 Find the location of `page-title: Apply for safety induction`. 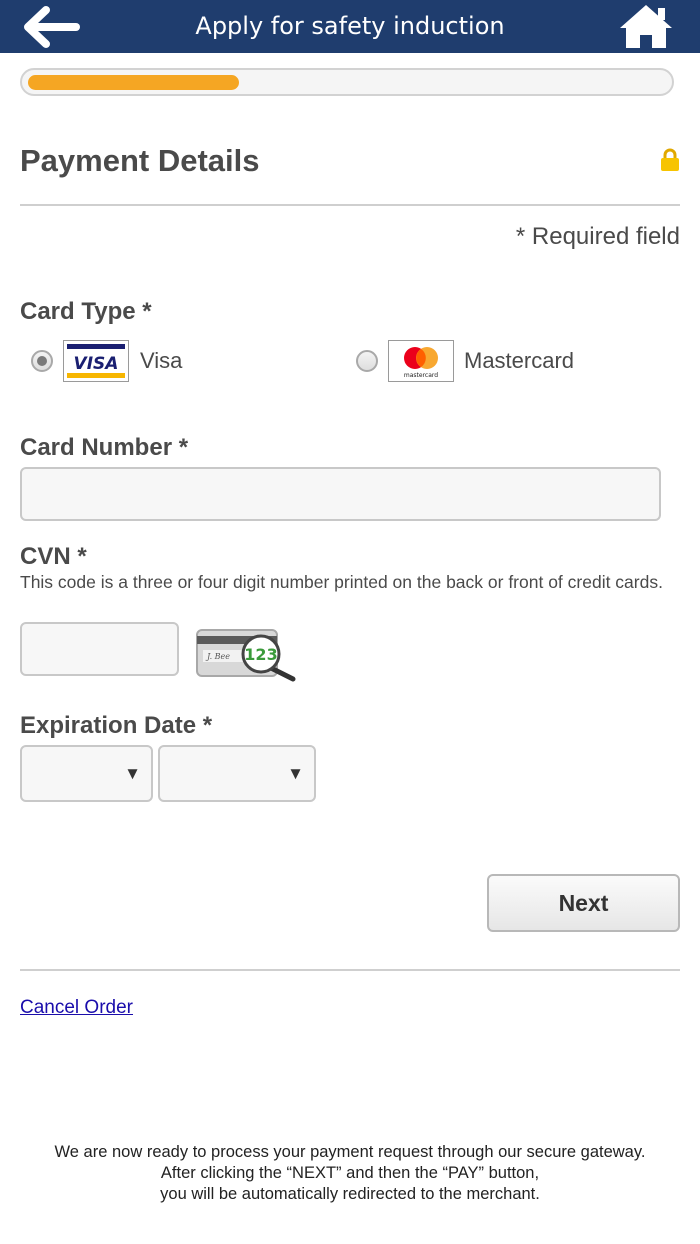

page-title: Apply for safety induction is located at coordinates (350, 26).